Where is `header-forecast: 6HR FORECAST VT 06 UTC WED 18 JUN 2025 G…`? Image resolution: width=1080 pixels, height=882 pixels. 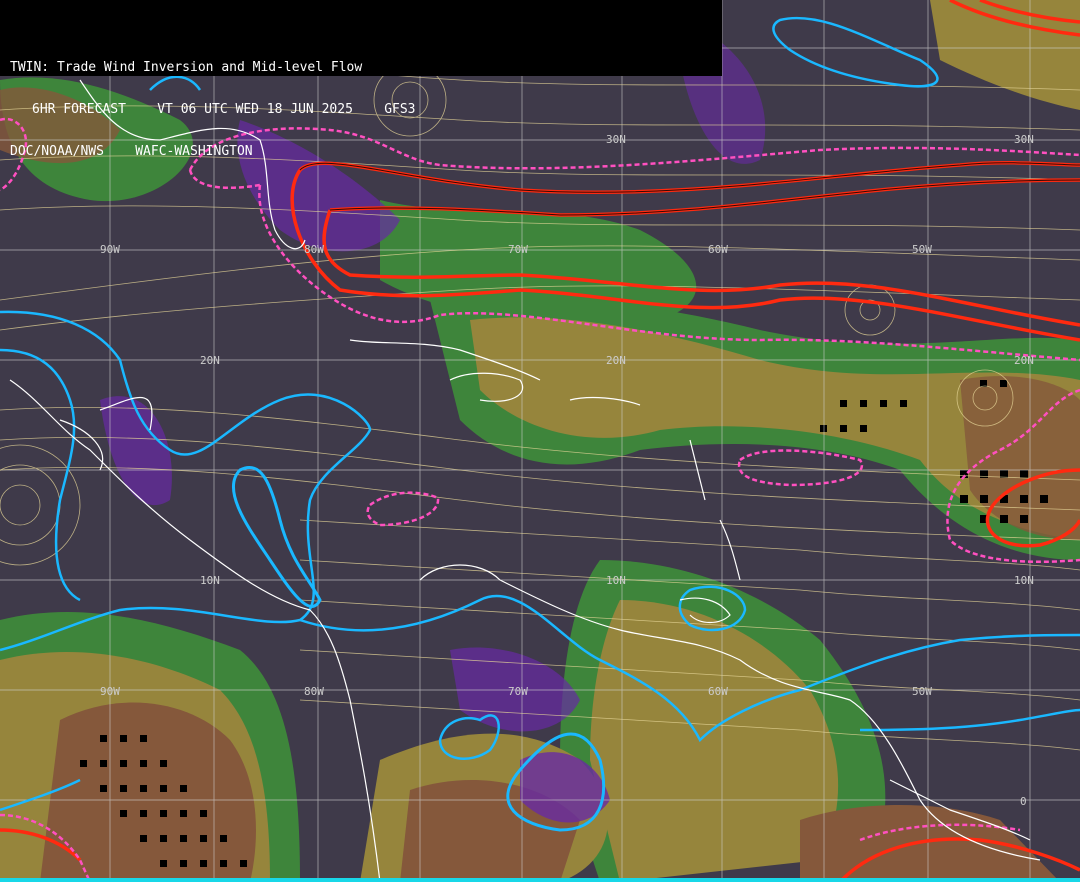
header-forecast: 6HR FORECAST VT 06 UTC WED 18 JUN 2025 G… is located at coordinates (224, 109).